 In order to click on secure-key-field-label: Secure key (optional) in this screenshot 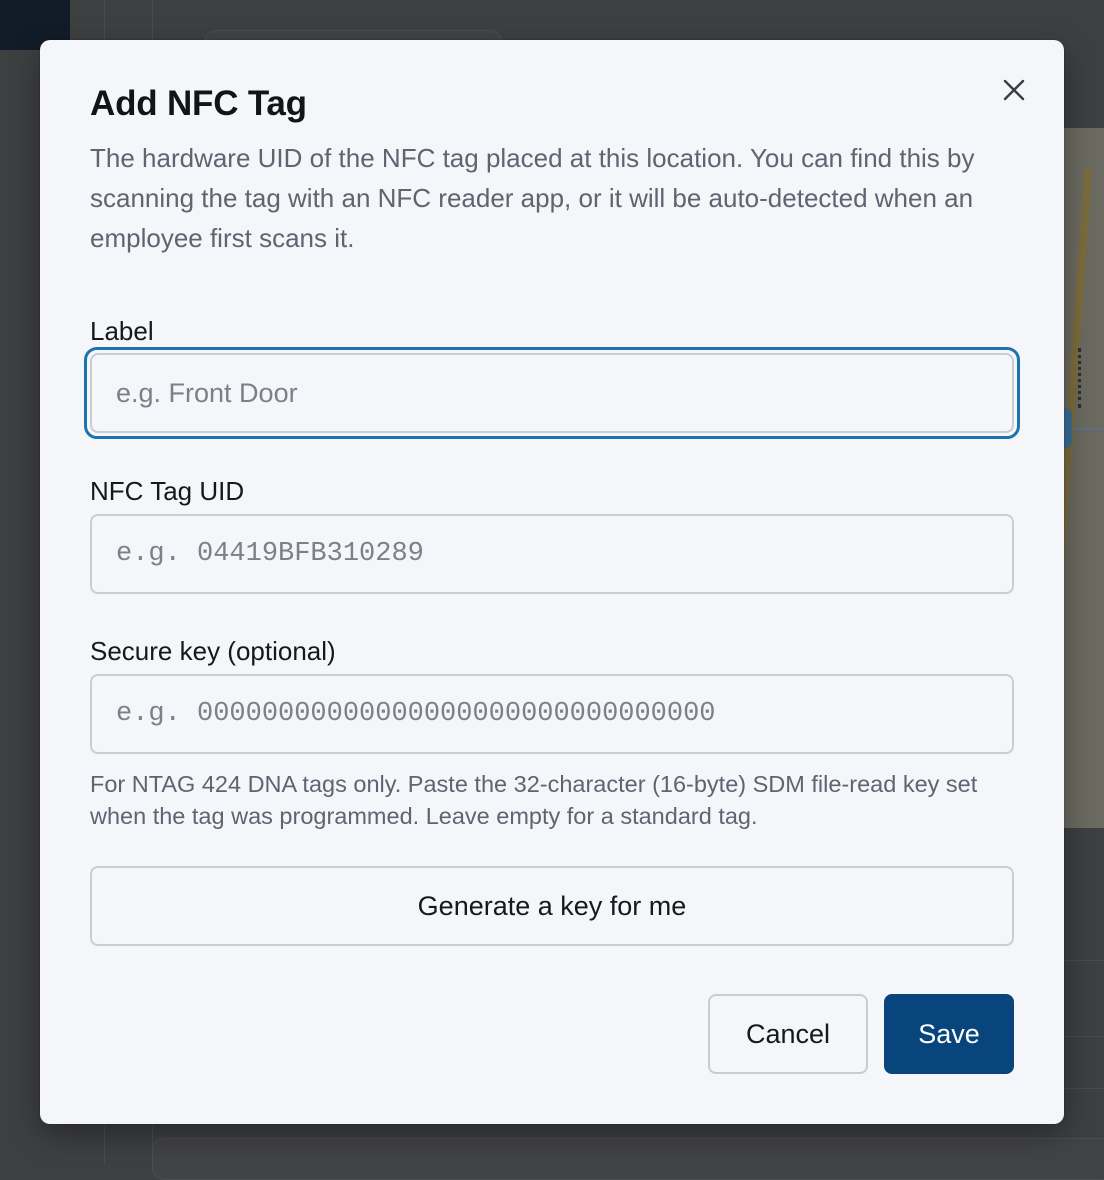, I will do `click(213, 651)`.